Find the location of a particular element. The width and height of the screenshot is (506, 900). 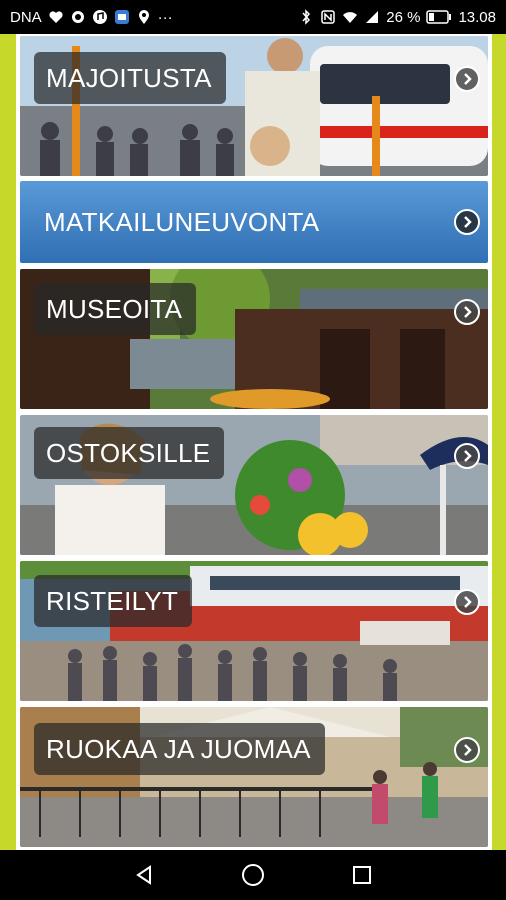

tile-ruokaa-ja-juomaa-label: RUOKAA JA JUOMAA is located at coordinates (178, 748).